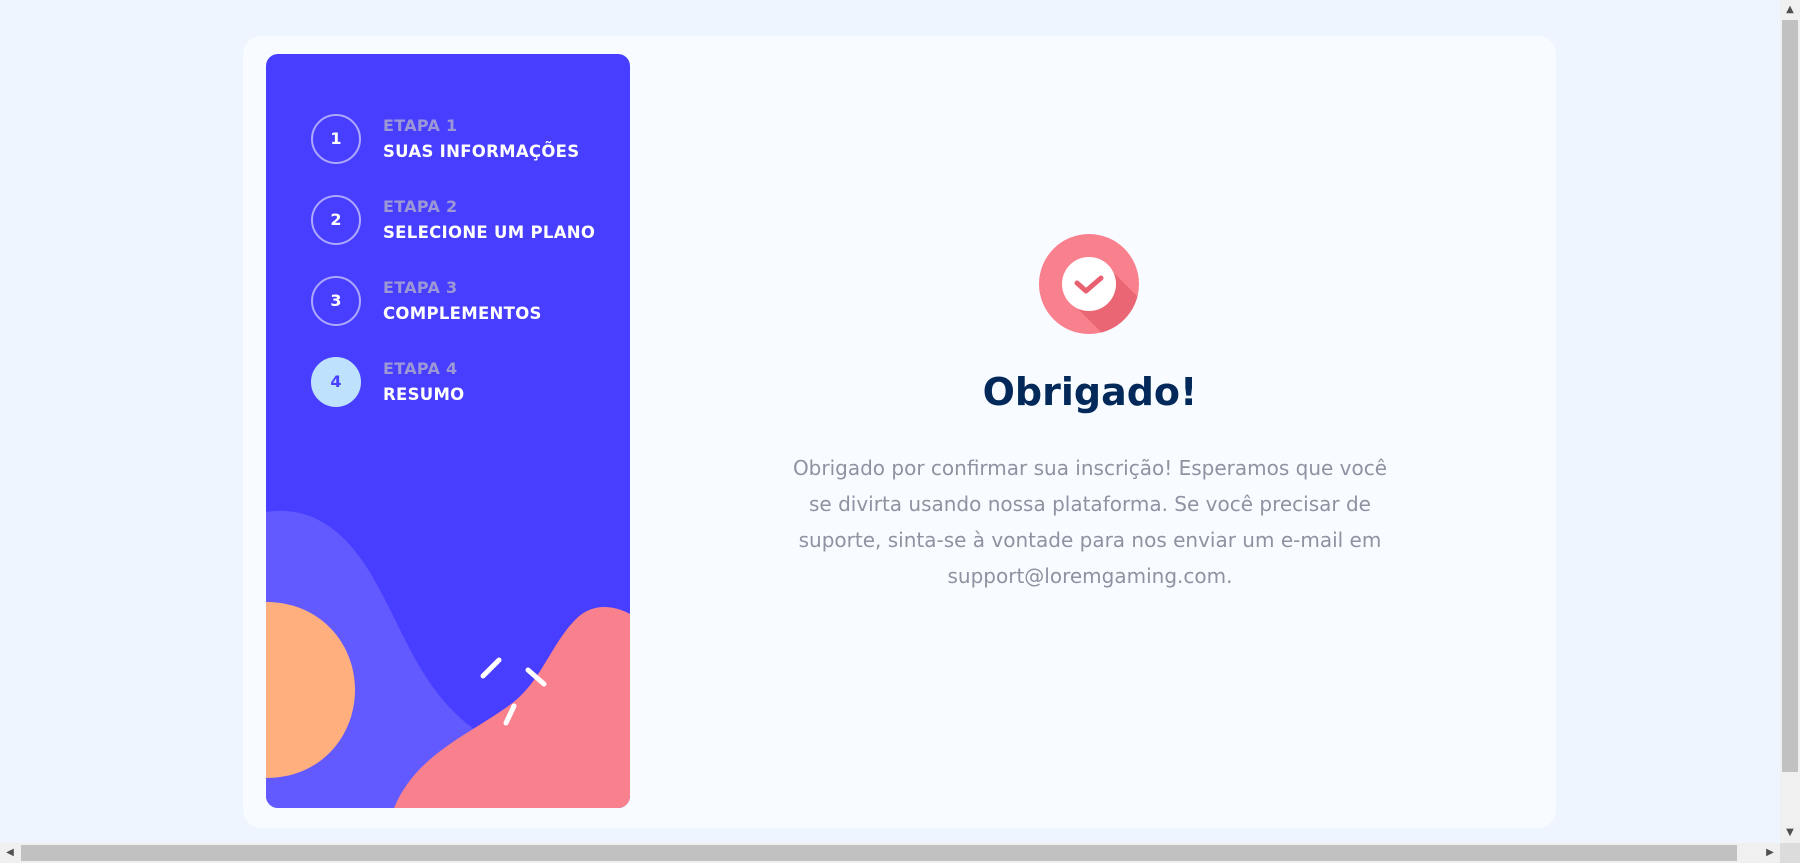  What do you see at coordinates (420, 206) in the screenshot?
I see `step-kicker-2: ETAPA 2` at bounding box center [420, 206].